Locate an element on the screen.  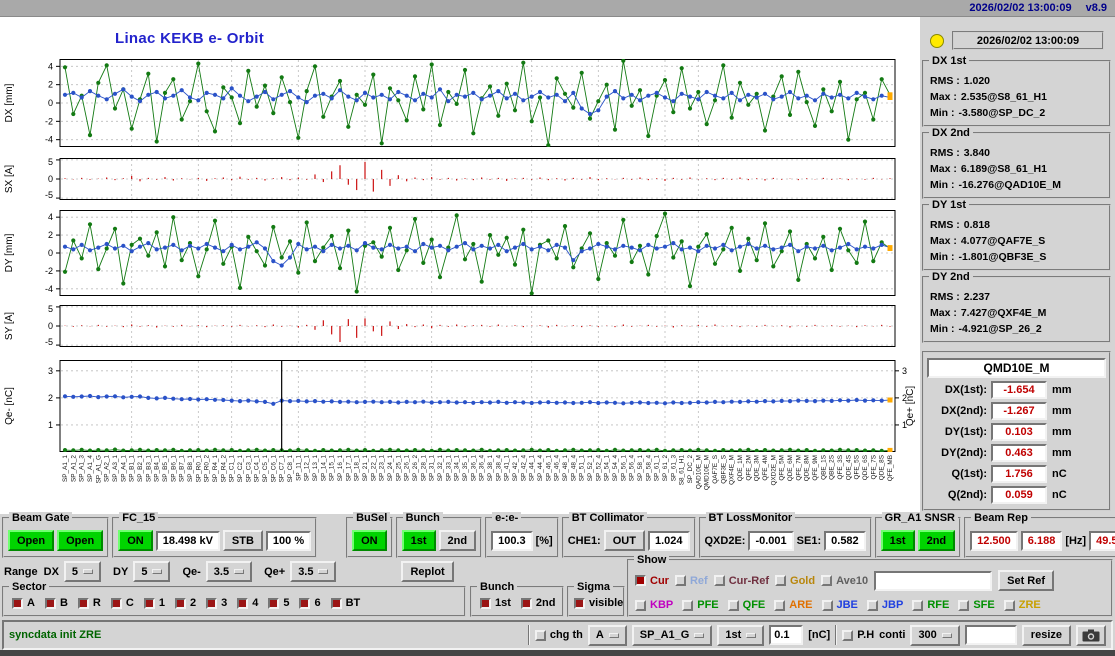
ph-checkbox: P.H is located at coordinates (858, 635).